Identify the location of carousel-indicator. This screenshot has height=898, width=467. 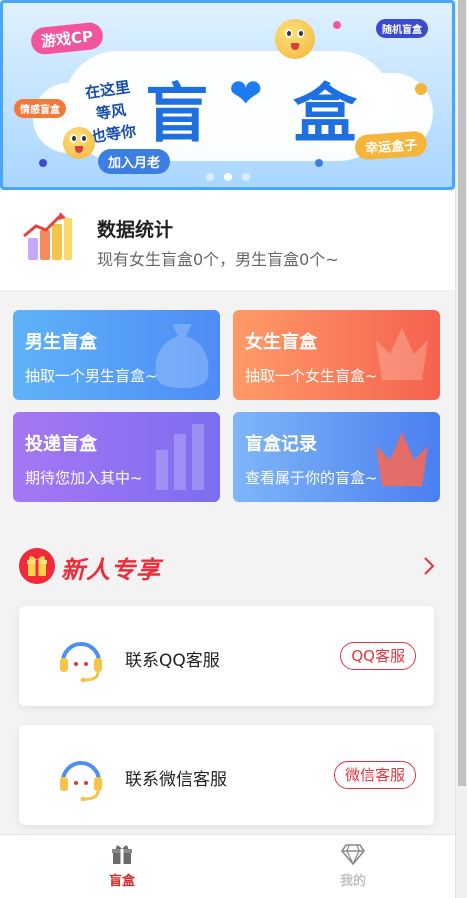
(227, 177).